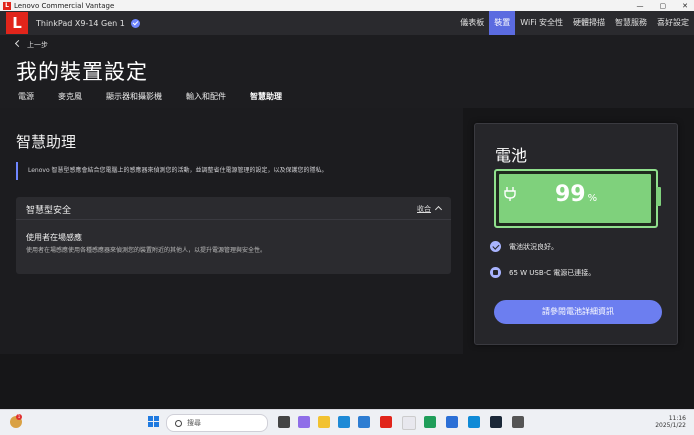 The height and width of the screenshot is (435, 694). Describe the element at coordinates (502, 23) in the screenshot. I see `nav-tab-device: 裝置` at that location.